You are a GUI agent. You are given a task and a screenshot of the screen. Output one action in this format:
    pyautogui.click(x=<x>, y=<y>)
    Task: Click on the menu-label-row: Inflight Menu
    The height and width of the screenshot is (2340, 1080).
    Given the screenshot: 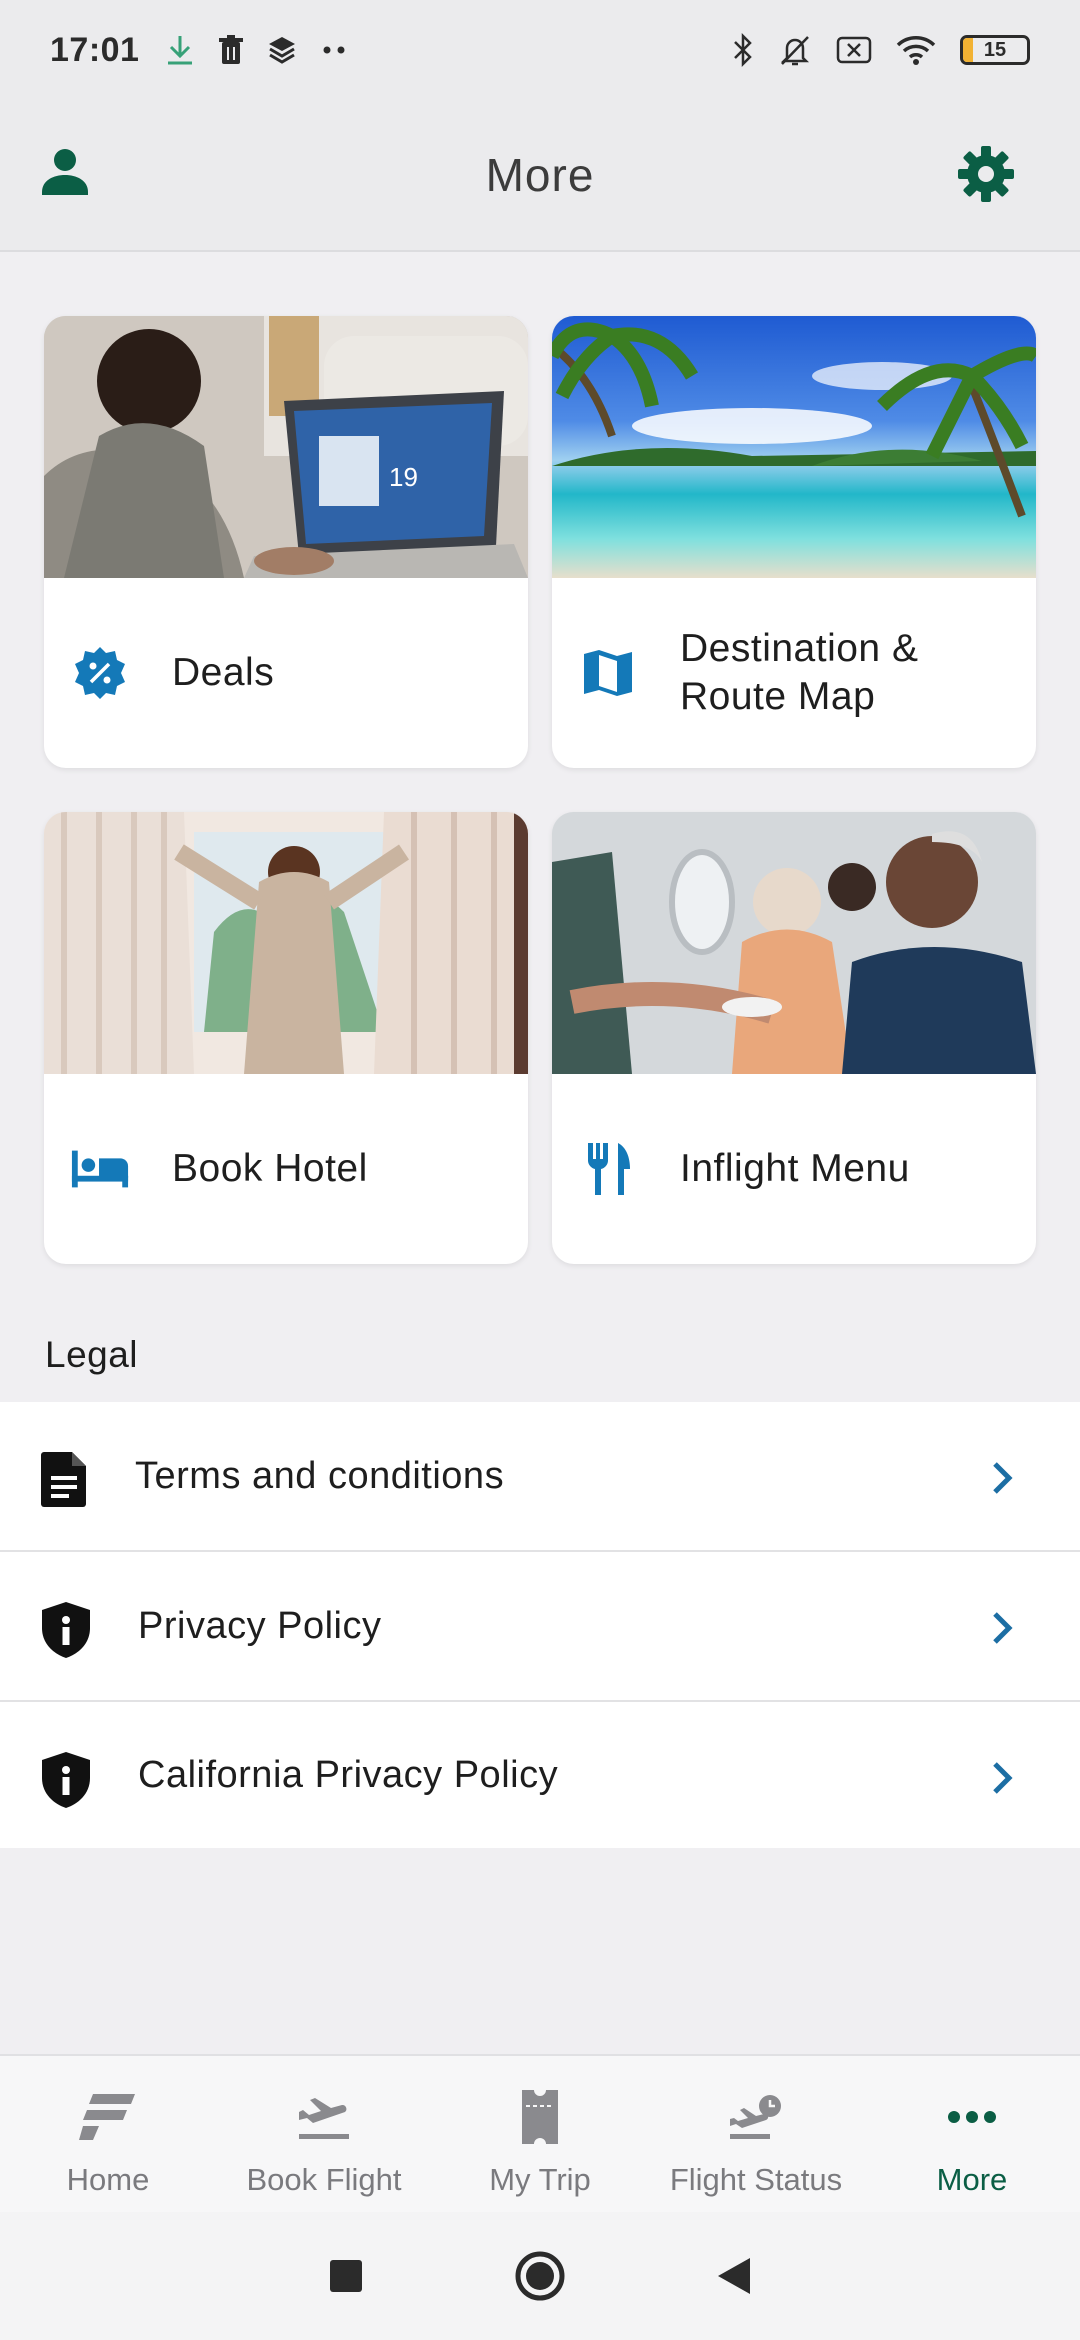 What is the action you would take?
    pyautogui.click(x=794, y=1169)
    